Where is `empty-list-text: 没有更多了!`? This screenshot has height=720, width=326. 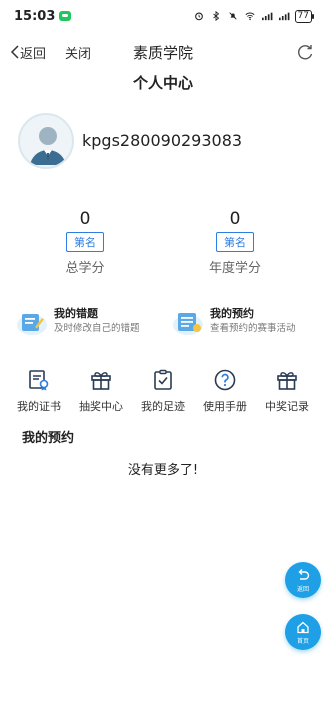 empty-list-text: 没有更多了! is located at coordinates (163, 470).